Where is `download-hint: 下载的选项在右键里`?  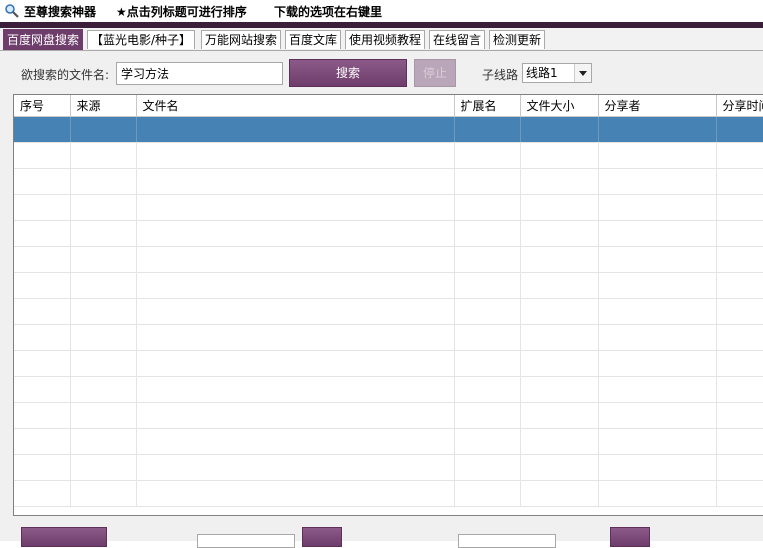
download-hint: 下载的选项在右键里 is located at coordinates (328, 12).